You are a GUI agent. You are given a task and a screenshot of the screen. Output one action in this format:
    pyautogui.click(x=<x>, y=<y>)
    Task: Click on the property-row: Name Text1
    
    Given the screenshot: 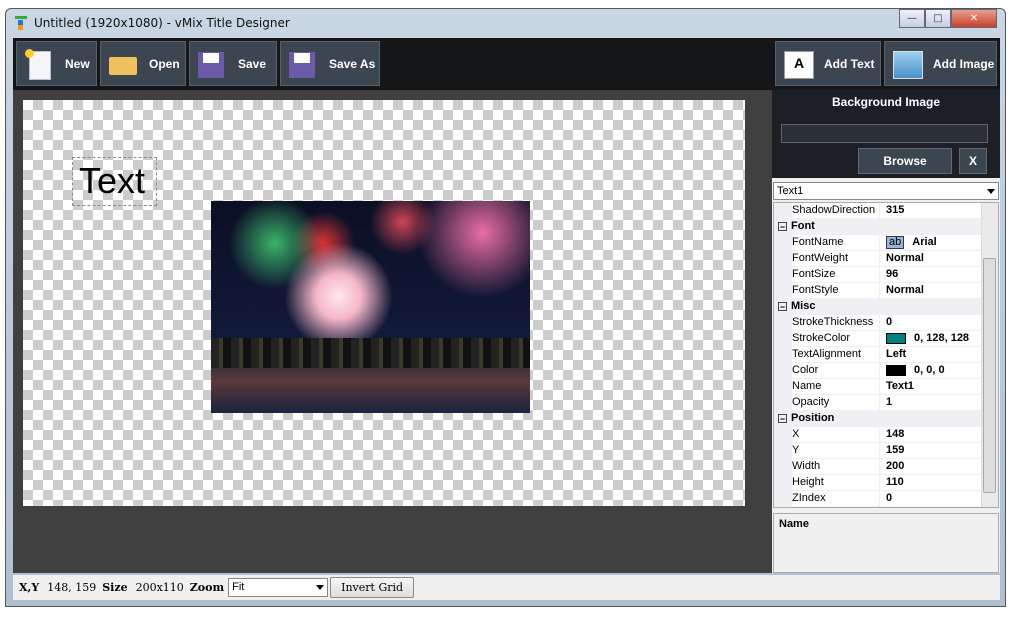 What is the action you would take?
    pyautogui.click(x=886, y=387)
    